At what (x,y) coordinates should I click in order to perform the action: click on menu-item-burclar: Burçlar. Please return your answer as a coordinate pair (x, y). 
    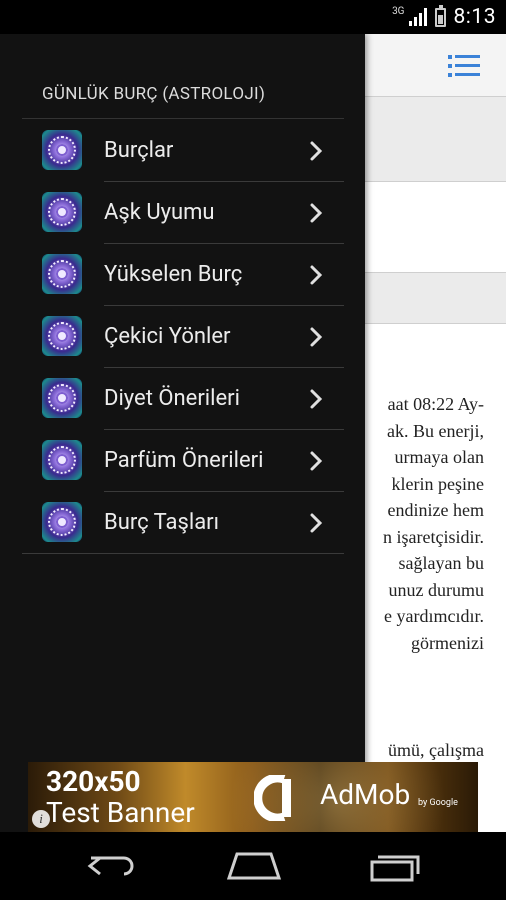
    Looking at the image, I should click on (182, 151).